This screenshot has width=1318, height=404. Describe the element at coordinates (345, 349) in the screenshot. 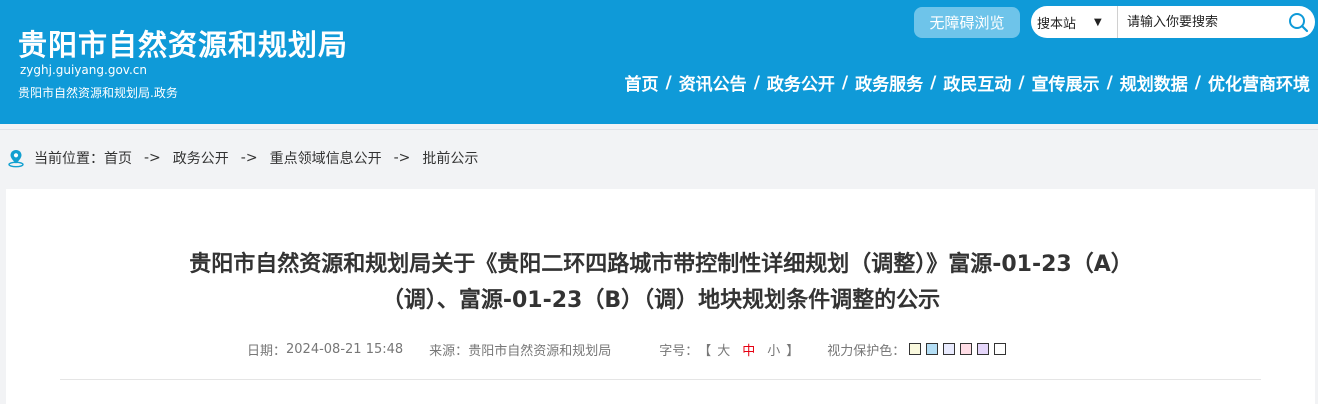

I see `date-value: 2024-08-21 15:48` at that location.